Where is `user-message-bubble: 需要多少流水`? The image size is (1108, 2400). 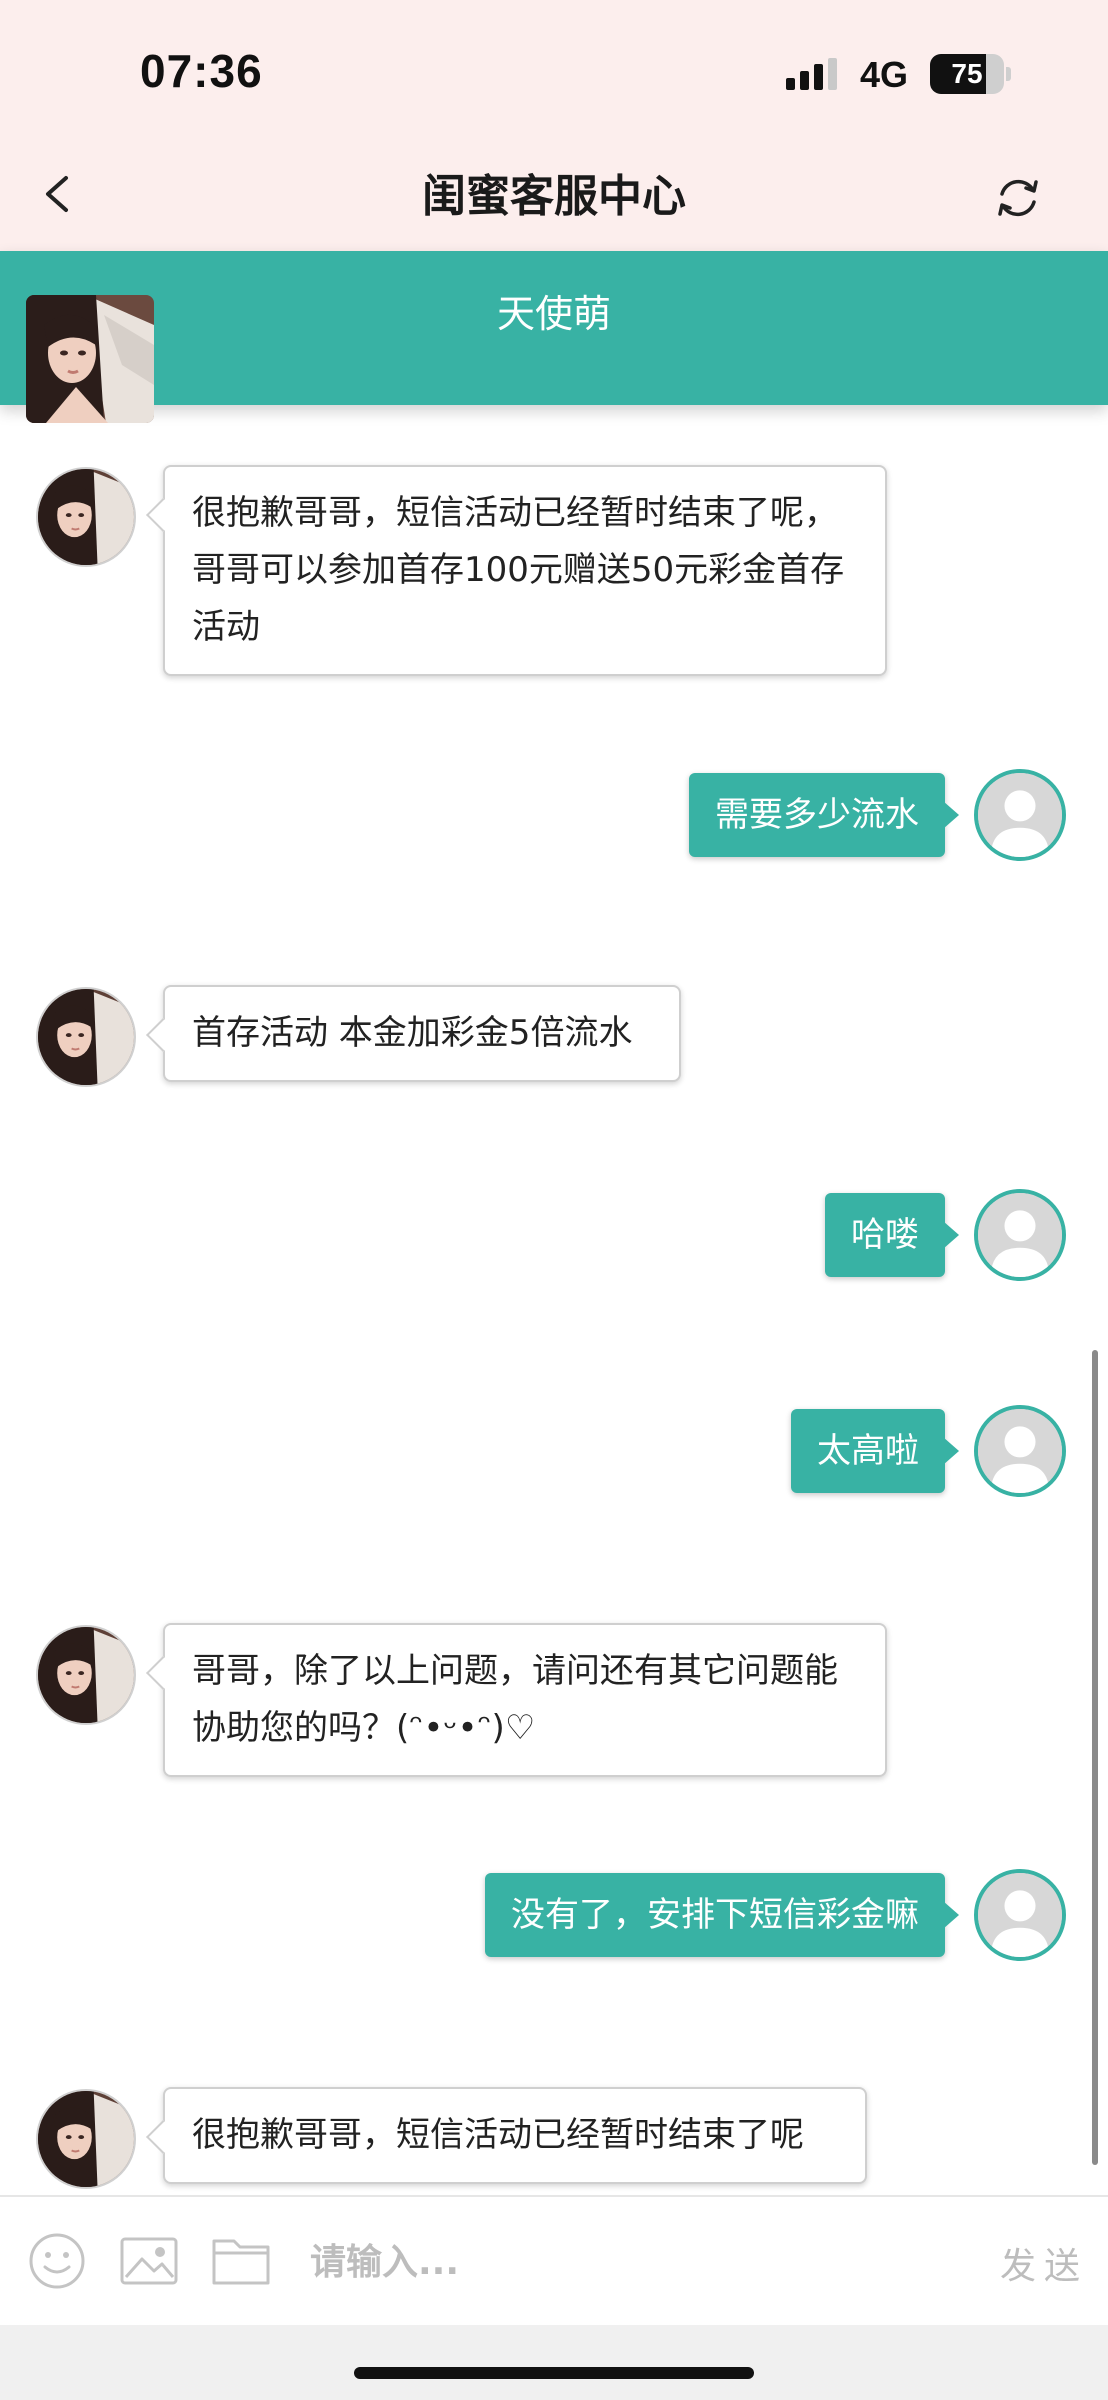
user-message-bubble: 需要多少流水 is located at coordinates (824, 815).